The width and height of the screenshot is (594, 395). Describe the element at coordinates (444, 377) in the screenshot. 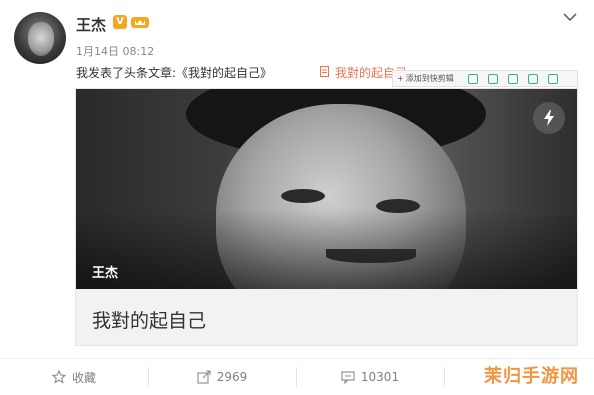

I see `action-separator` at that location.